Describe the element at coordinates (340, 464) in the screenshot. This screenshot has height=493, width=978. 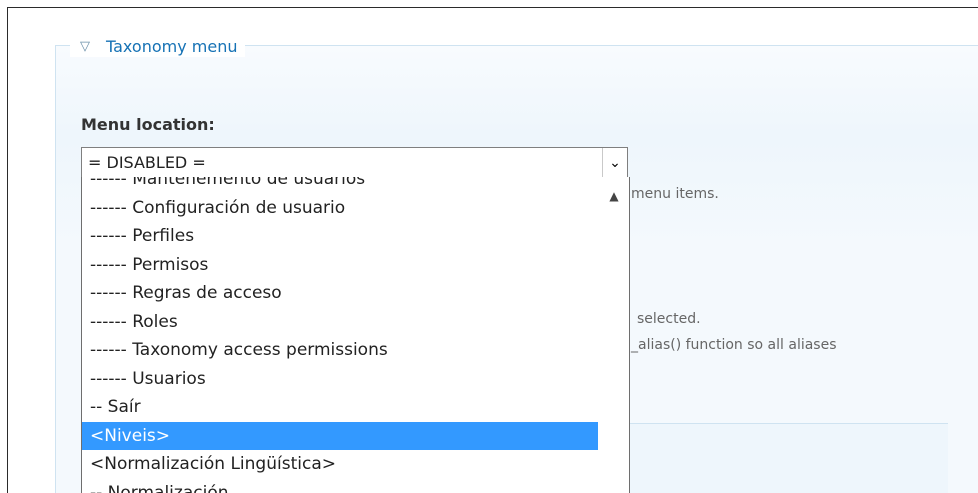
I see `dropdown-option: <Normalización Lingüística>` at that location.